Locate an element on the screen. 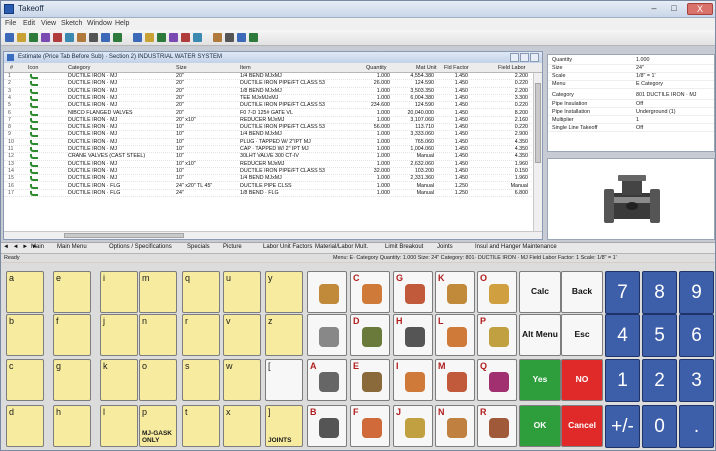  check-valve-key: D is located at coordinates (370, 335).